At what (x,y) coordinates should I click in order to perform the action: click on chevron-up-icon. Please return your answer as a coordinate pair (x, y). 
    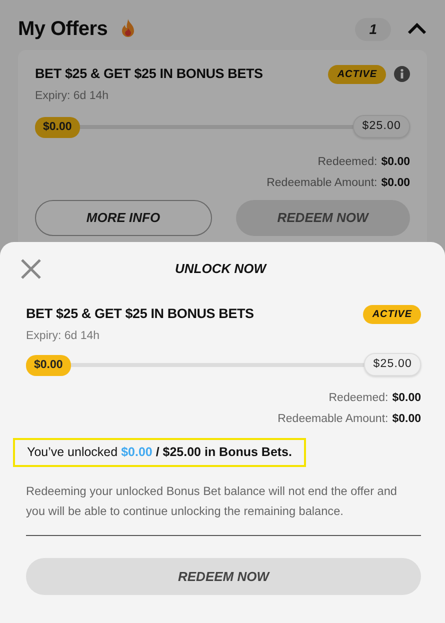
    Looking at the image, I should click on (417, 28).